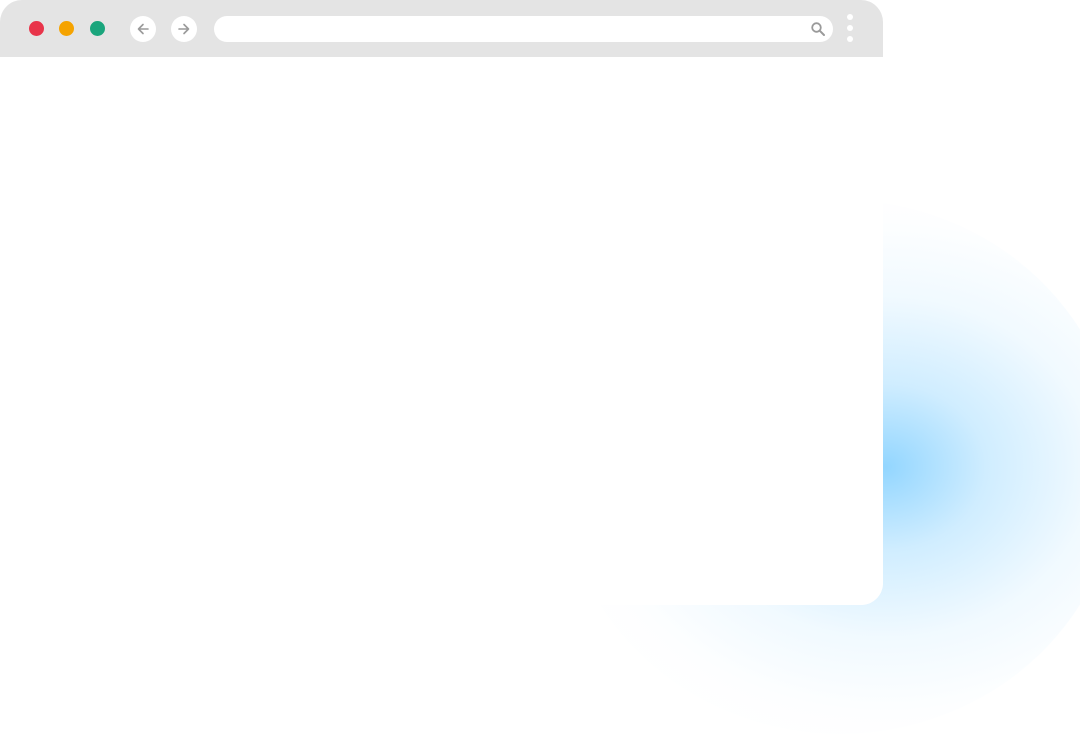 The width and height of the screenshot is (1080, 734). Describe the element at coordinates (818, 29) in the screenshot. I see `search-icon` at that location.